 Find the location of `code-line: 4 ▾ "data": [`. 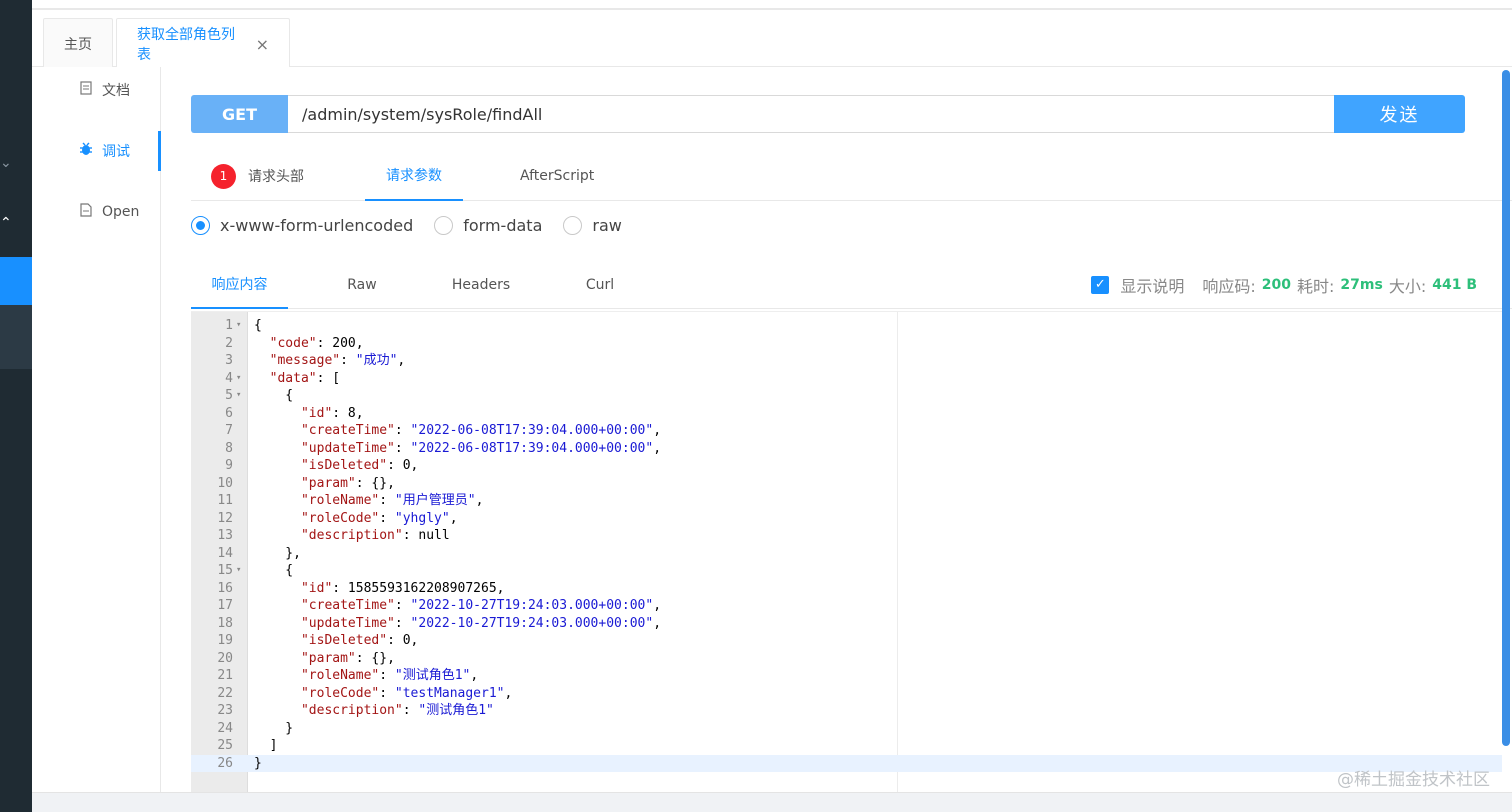

code-line: 4 ▾ "data": [ is located at coordinates (846, 379).